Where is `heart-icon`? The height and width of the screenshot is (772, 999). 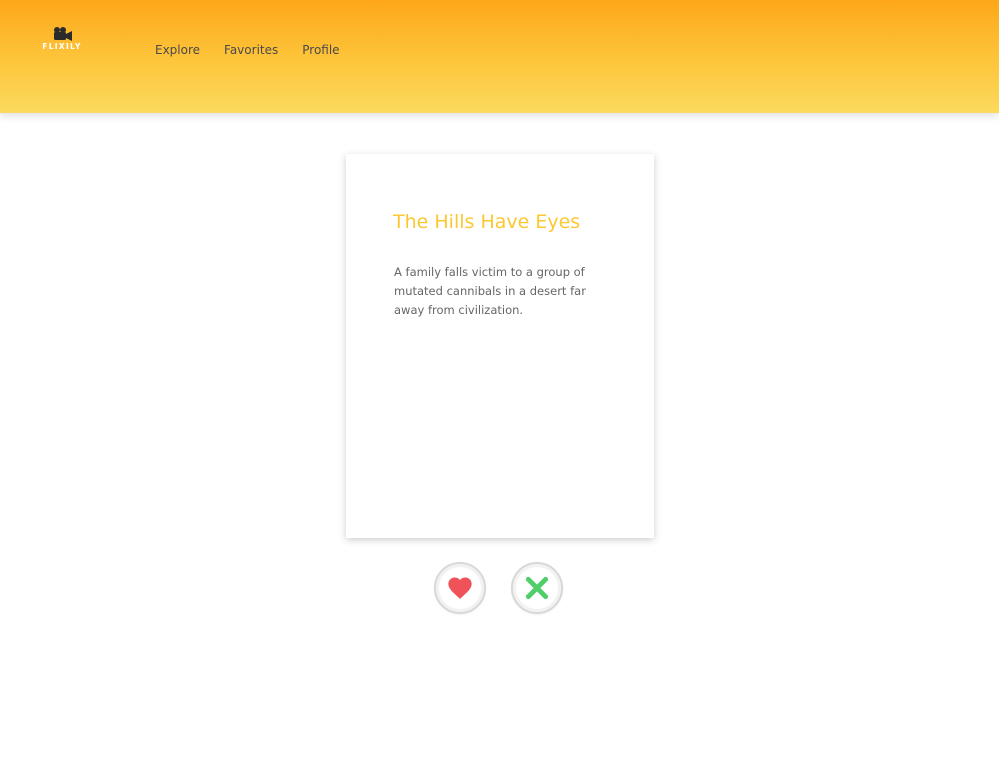 heart-icon is located at coordinates (460, 588).